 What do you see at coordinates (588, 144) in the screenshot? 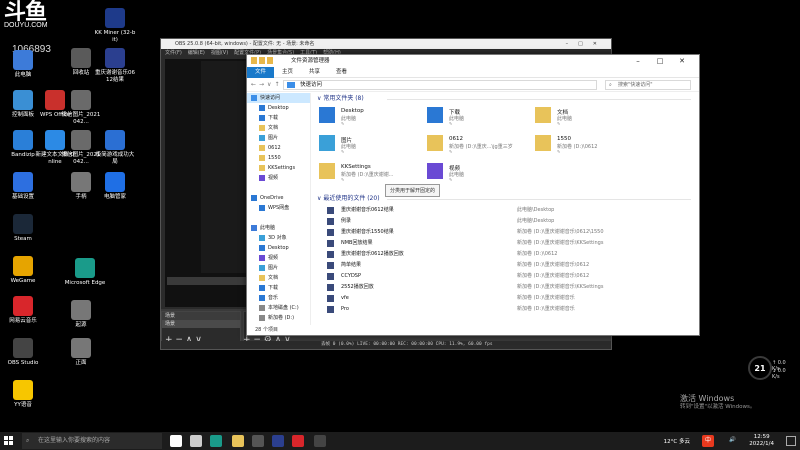
I see `frequent-folder-tile: 1550 新加卷 (D:)\0612 ✎` at bounding box center [588, 144].